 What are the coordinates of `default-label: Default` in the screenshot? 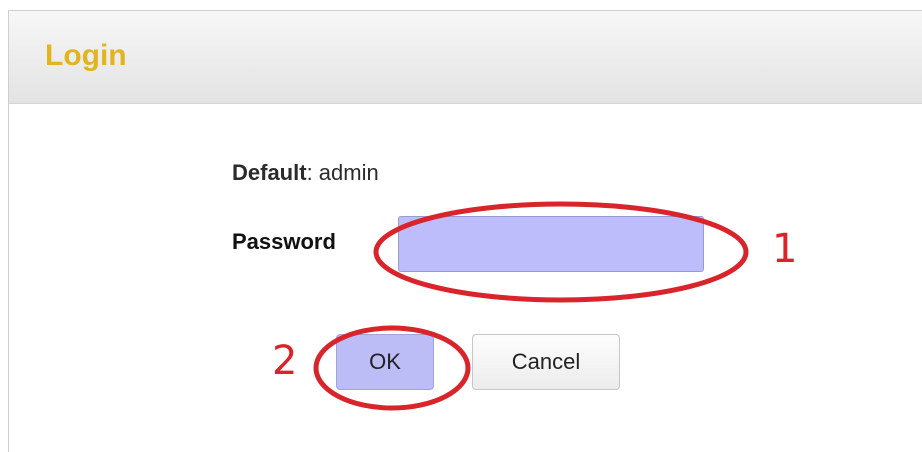 It's located at (269, 172).